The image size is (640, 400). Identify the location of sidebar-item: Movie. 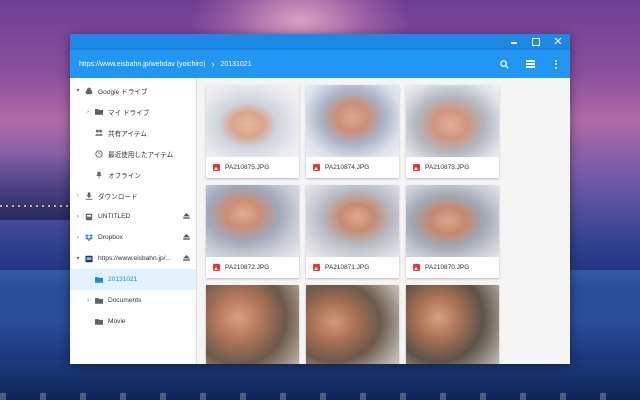
(133, 321).